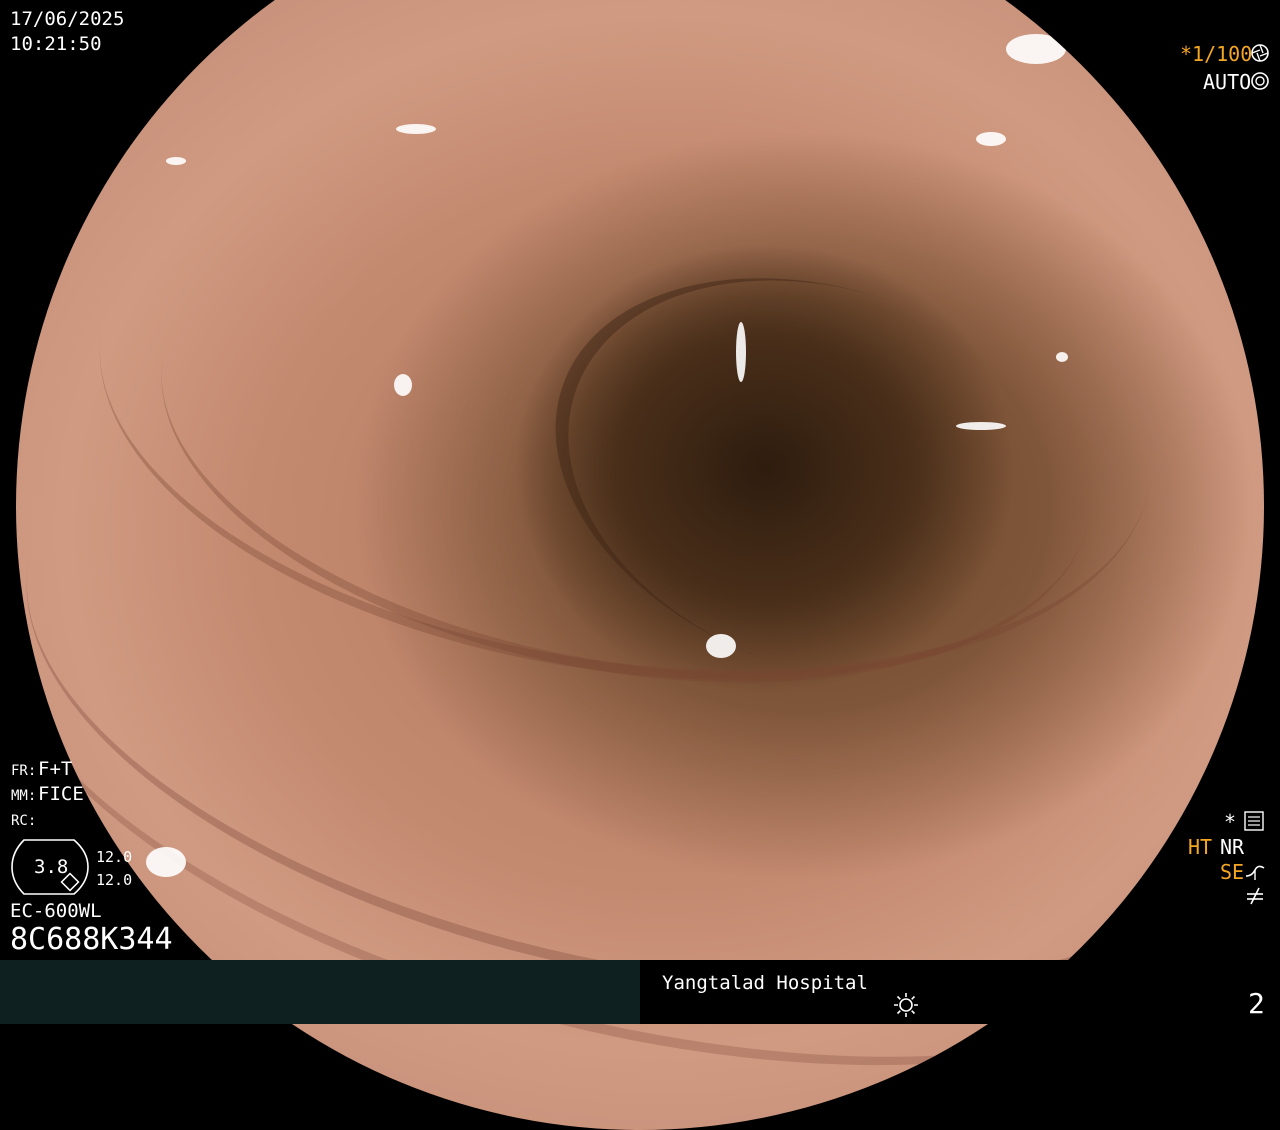  What do you see at coordinates (1254, 821) in the screenshot?
I see `menu-settings-icon` at bounding box center [1254, 821].